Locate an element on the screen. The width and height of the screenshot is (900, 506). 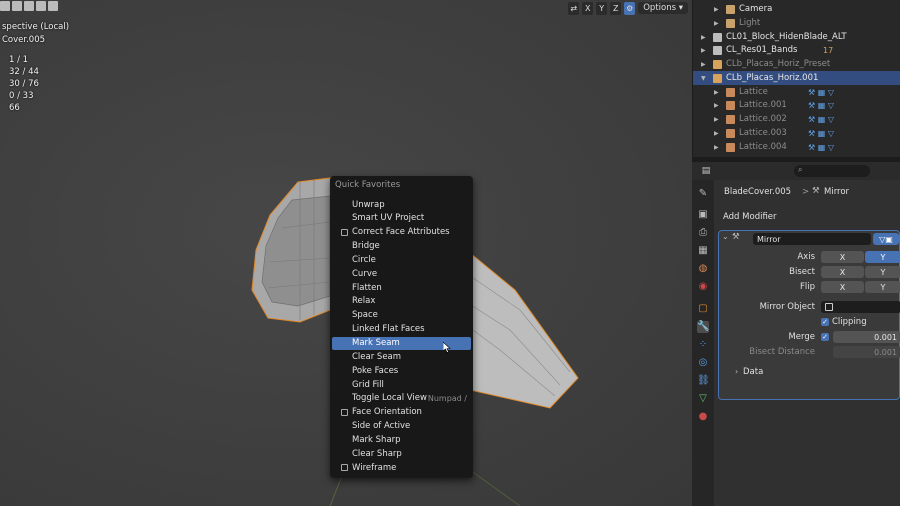
quick-fav-item: Toggle Local View Numpad / is located at coordinates (401, 398).